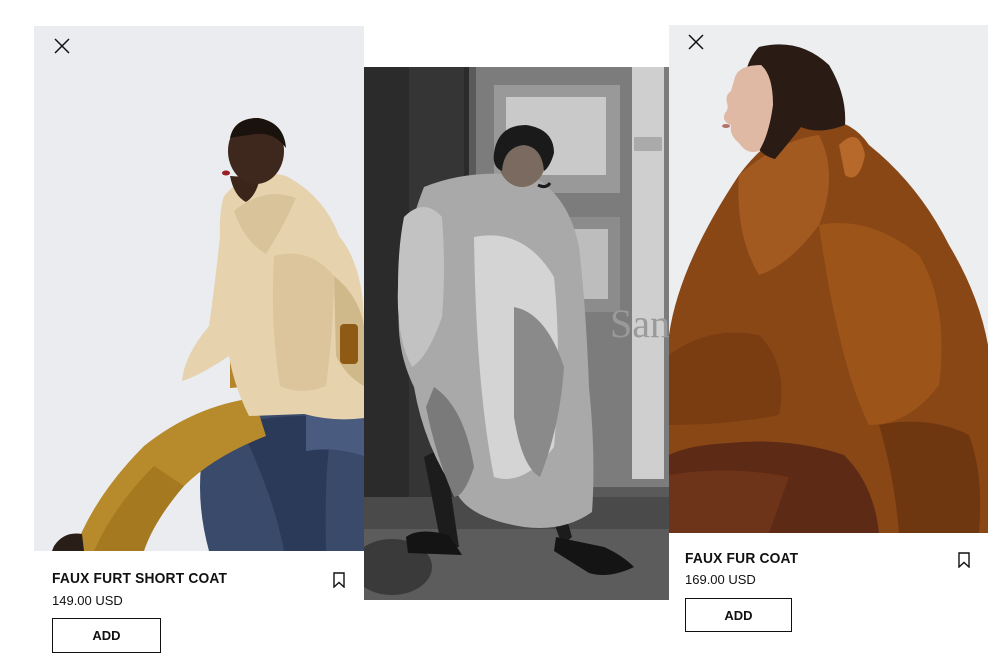 This screenshot has width=1000, height=667. What do you see at coordinates (741, 558) in the screenshot?
I see `product-title: FAUX FUR COAT` at bounding box center [741, 558].